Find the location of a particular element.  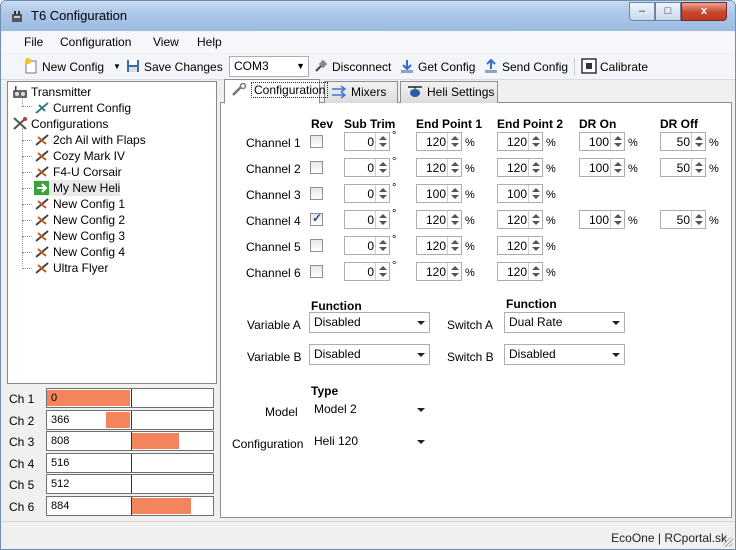

end-point-2-spinner: 100 is located at coordinates (520, 193).